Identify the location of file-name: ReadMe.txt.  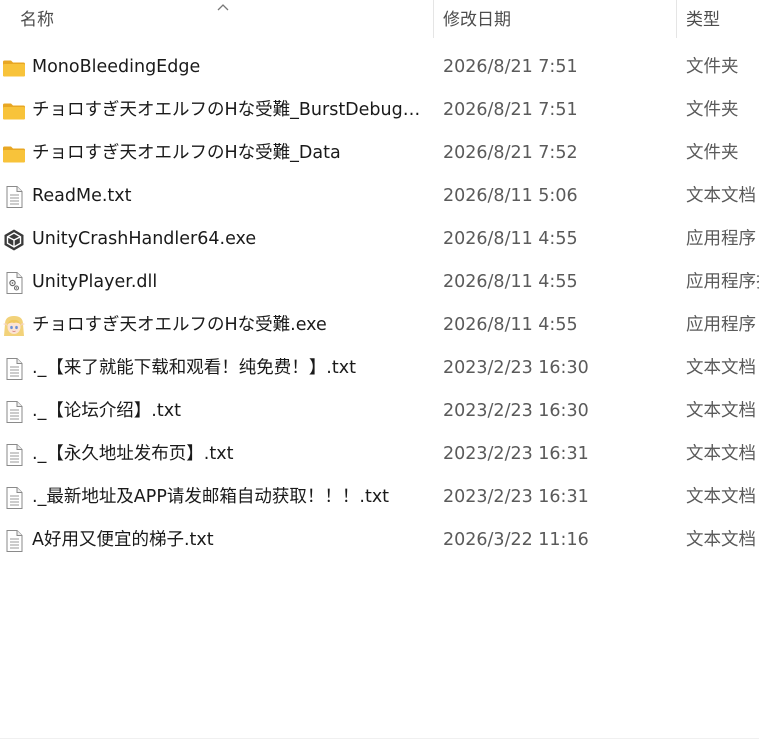
(82, 196).